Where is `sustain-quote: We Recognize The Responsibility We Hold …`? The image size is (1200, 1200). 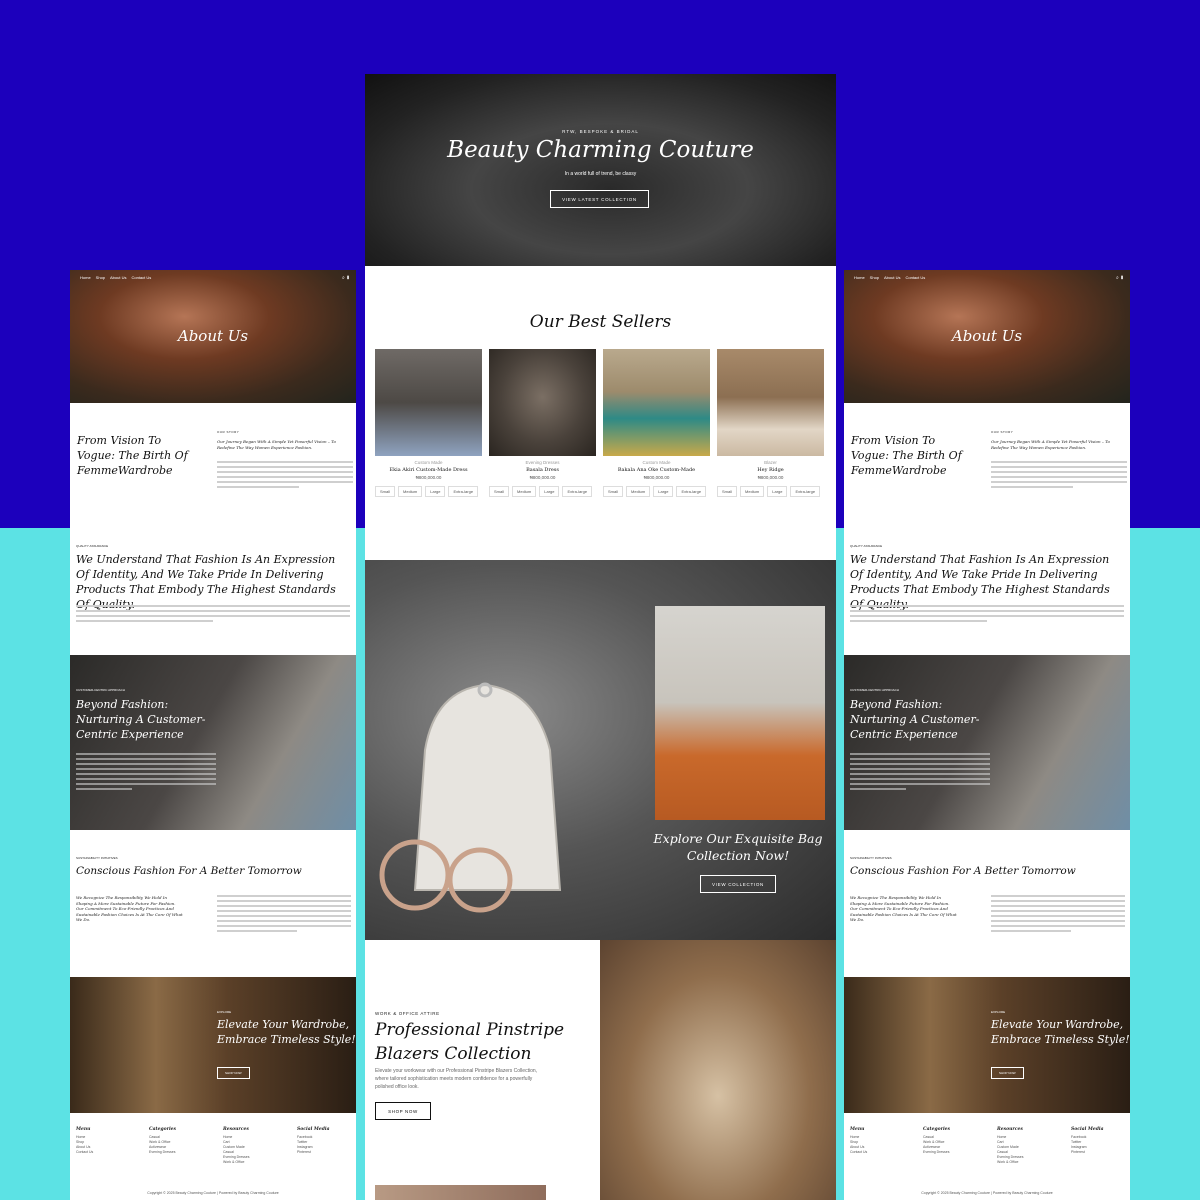
sustain-quote: We Recognize The Responsibility We Hold … is located at coordinates (903, 908).